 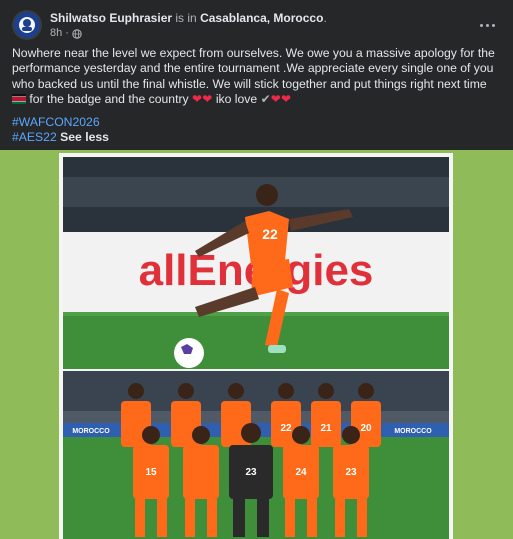 I want to click on message-tail-2: iko love, so click(x=236, y=98).